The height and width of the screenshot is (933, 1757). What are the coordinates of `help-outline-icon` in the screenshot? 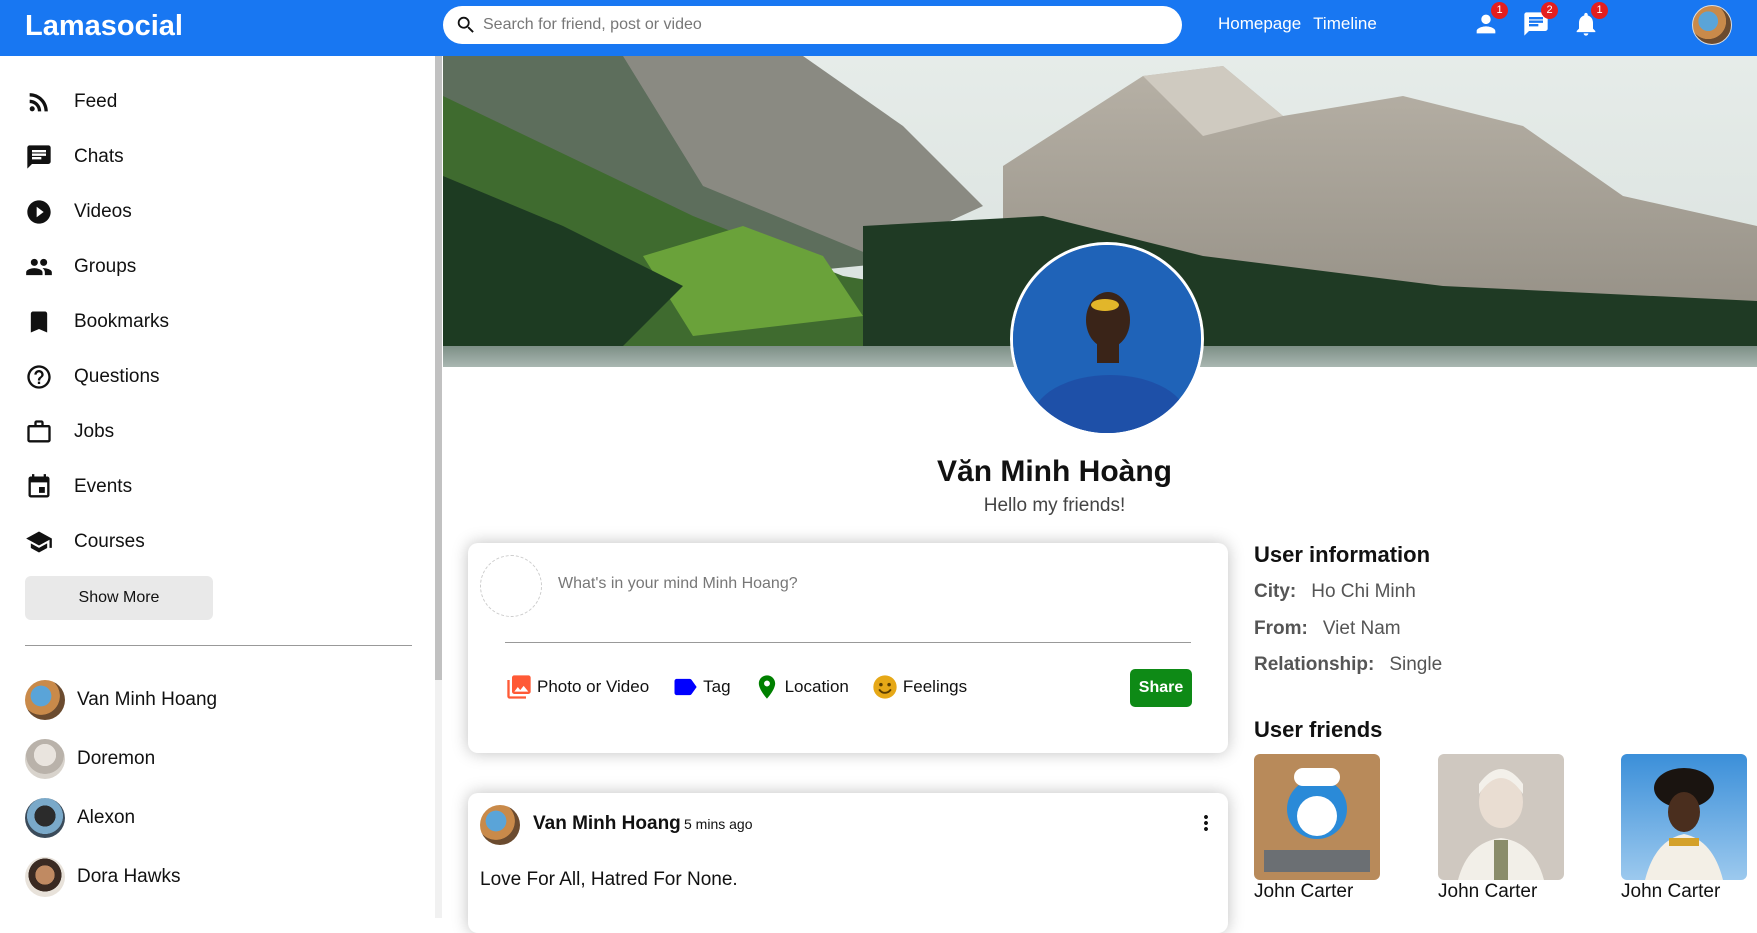 It's located at (39, 376).